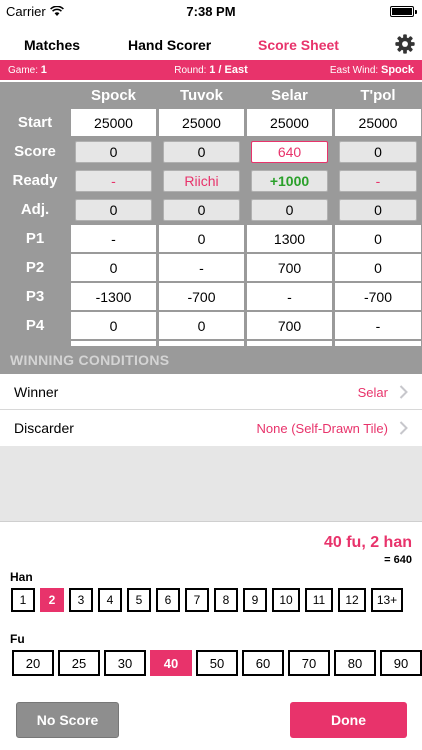 This screenshot has width=422, height=750. What do you see at coordinates (286, 600) in the screenshot?
I see `han-option-10: 10` at bounding box center [286, 600].